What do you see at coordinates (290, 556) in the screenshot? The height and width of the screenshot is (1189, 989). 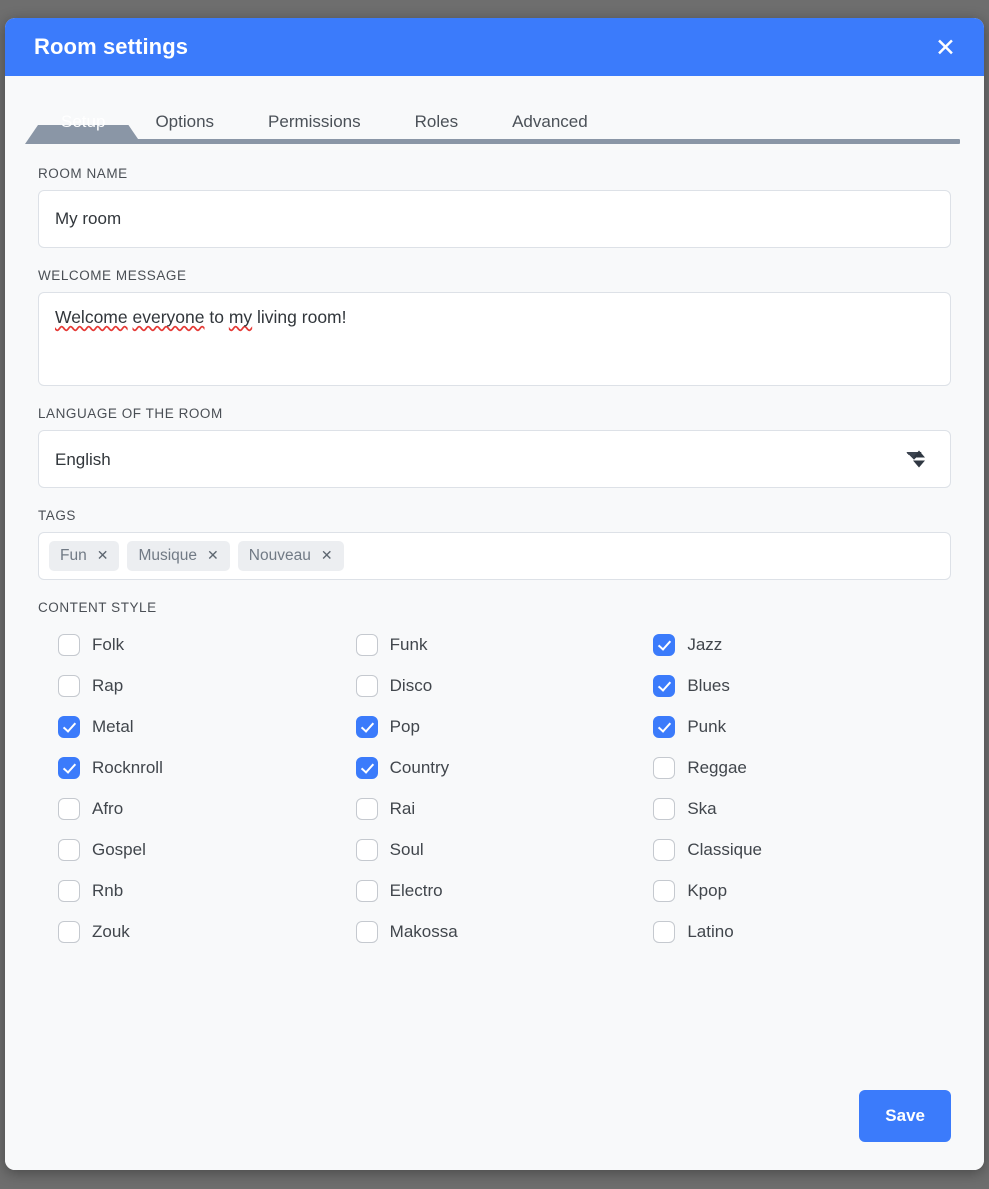 I see `tag-pill: Nouveau ✕` at bounding box center [290, 556].